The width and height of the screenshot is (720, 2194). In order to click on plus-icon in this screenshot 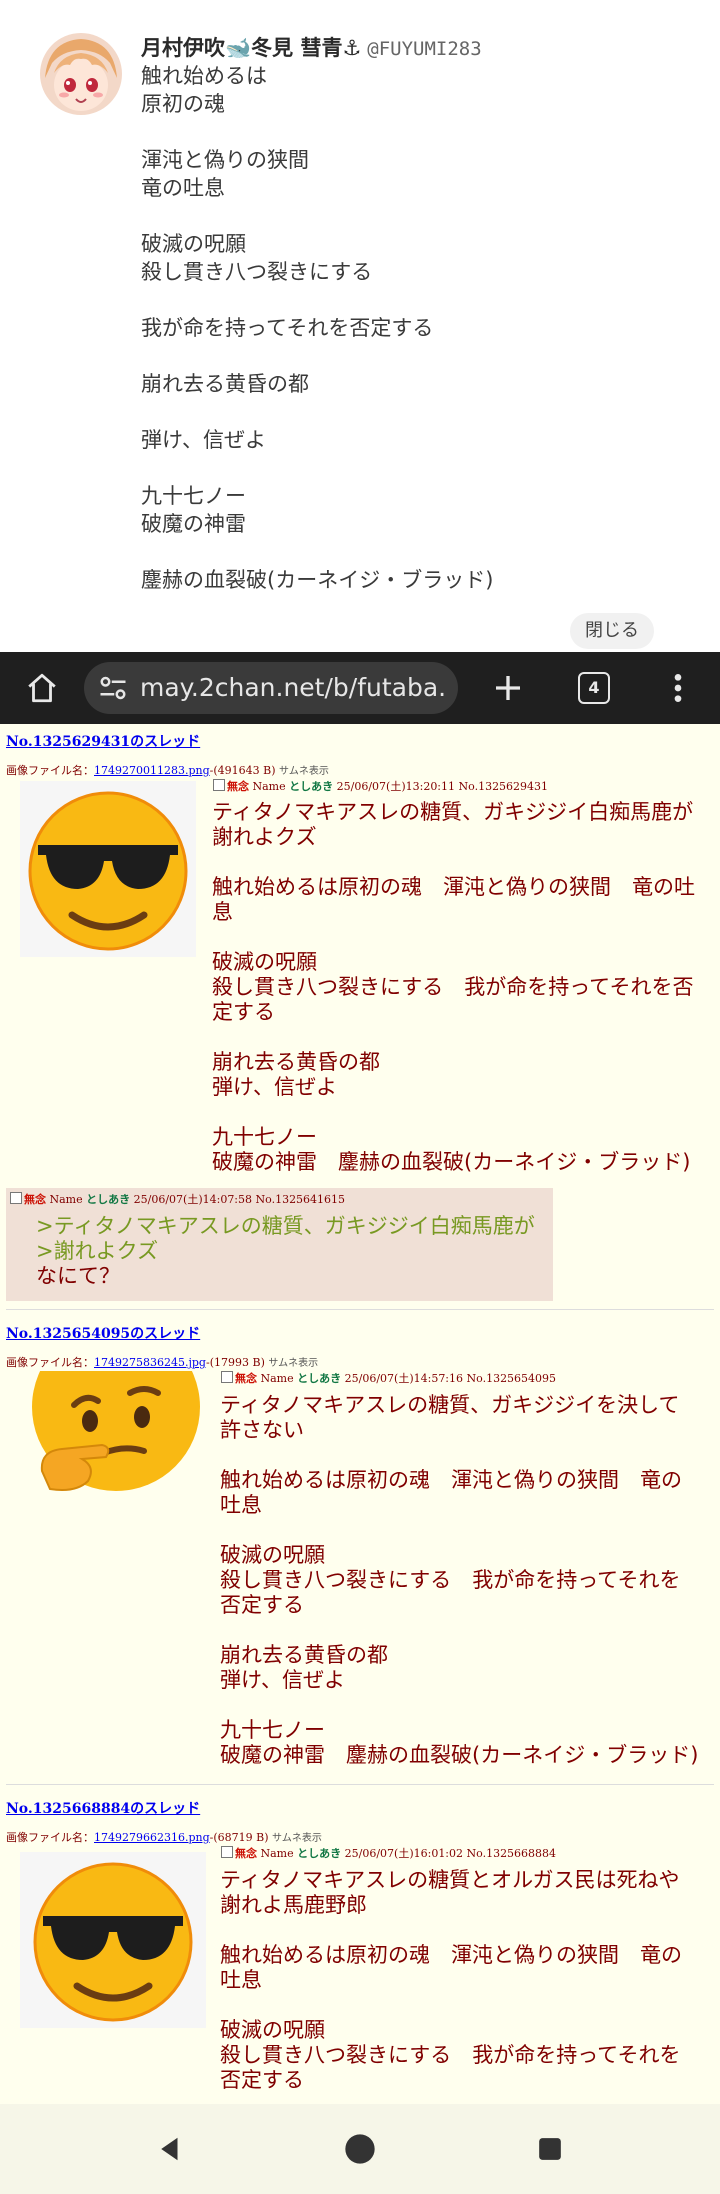, I will do `click(508, 688)`.